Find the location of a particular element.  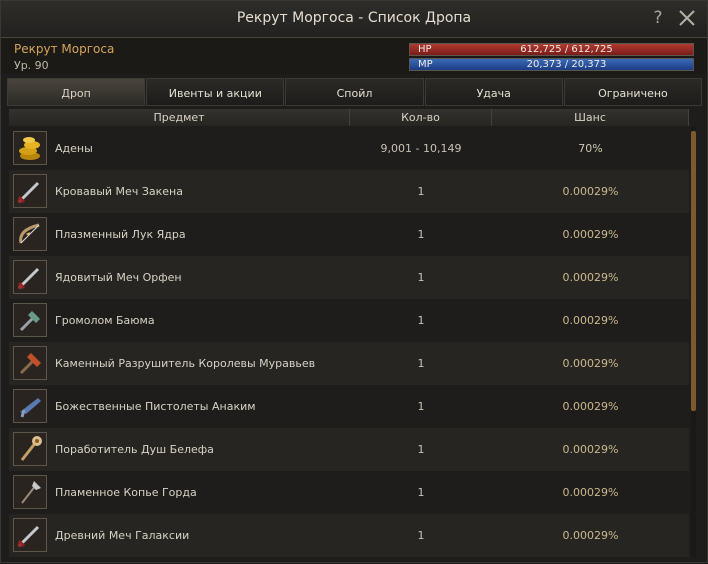

pistol-icon is located at coordinates (30, 406).